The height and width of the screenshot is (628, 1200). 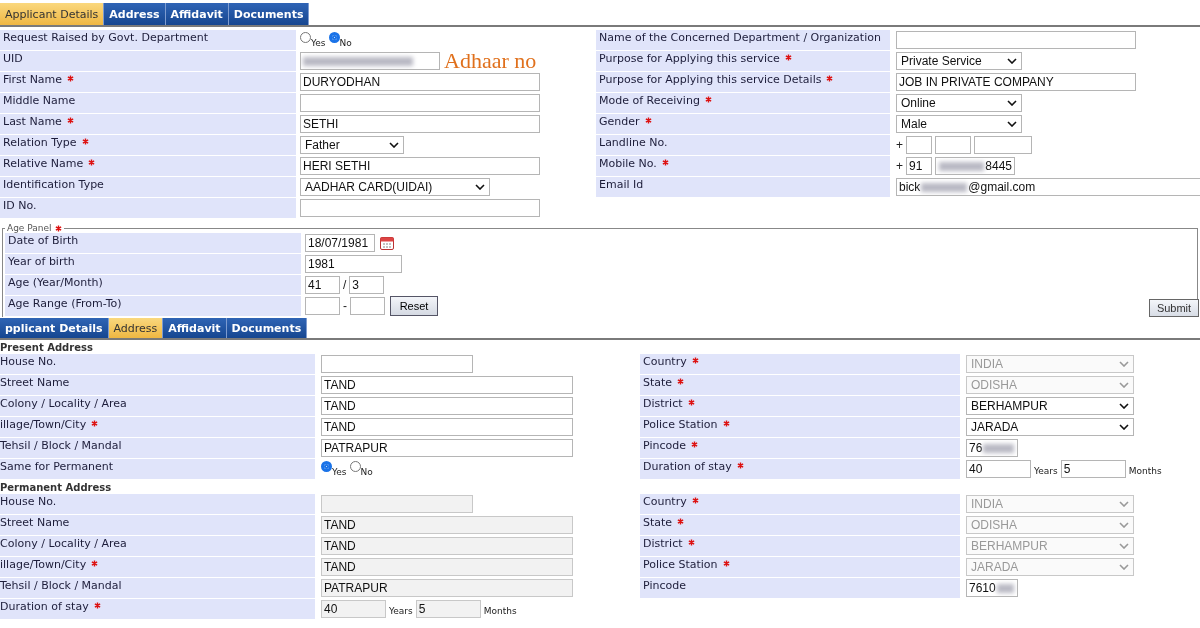 I want to click on text-field: 1981, so click(x=353, y=264).